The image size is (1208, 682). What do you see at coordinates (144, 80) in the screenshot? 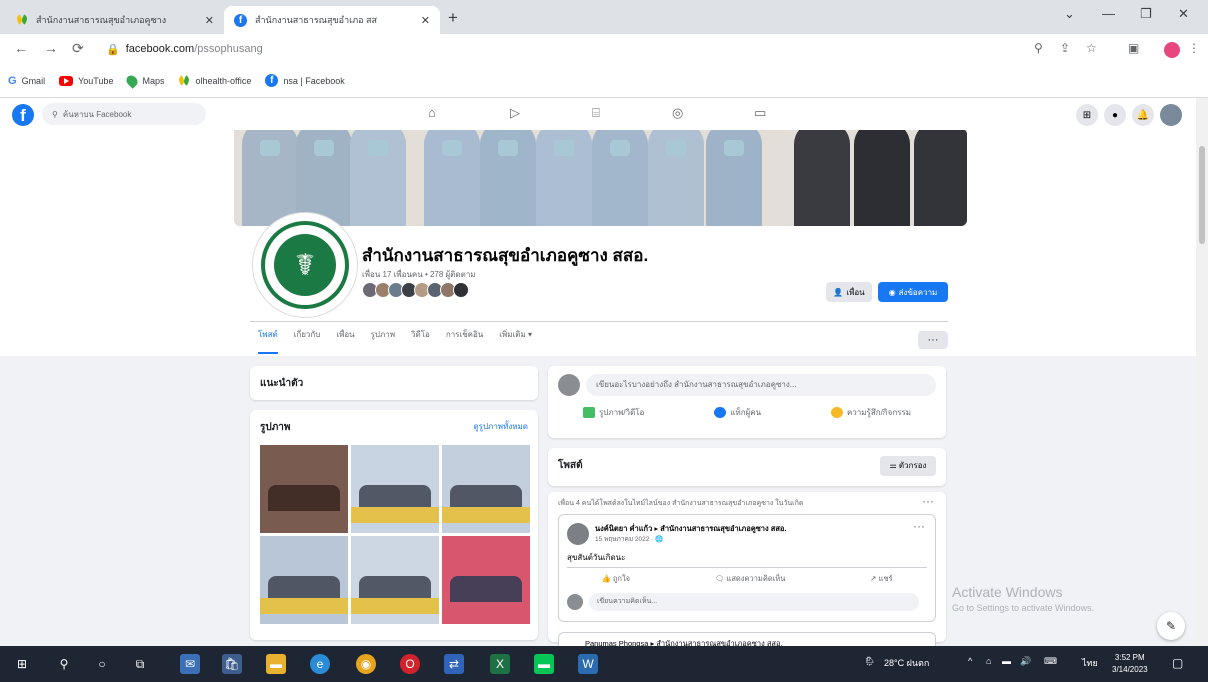
I see `bookmark-maps: Maps` at bounding box center [144, 80].